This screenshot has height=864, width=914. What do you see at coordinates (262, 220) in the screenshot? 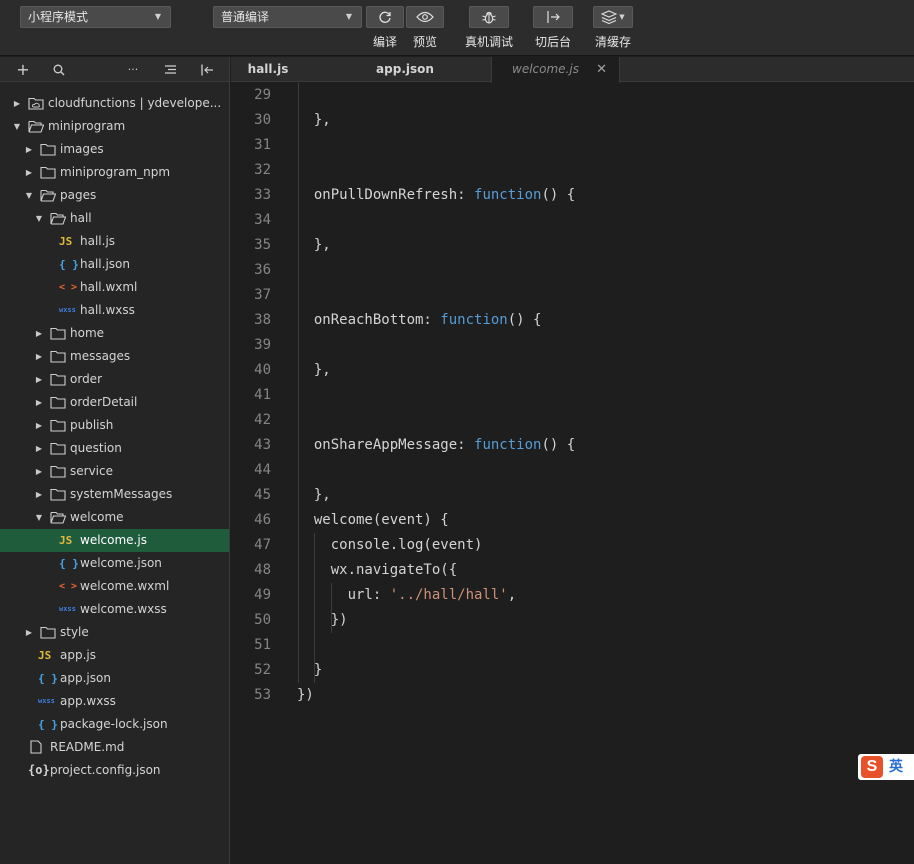
I see `line-number: 34` at bounding box center [262, 220].